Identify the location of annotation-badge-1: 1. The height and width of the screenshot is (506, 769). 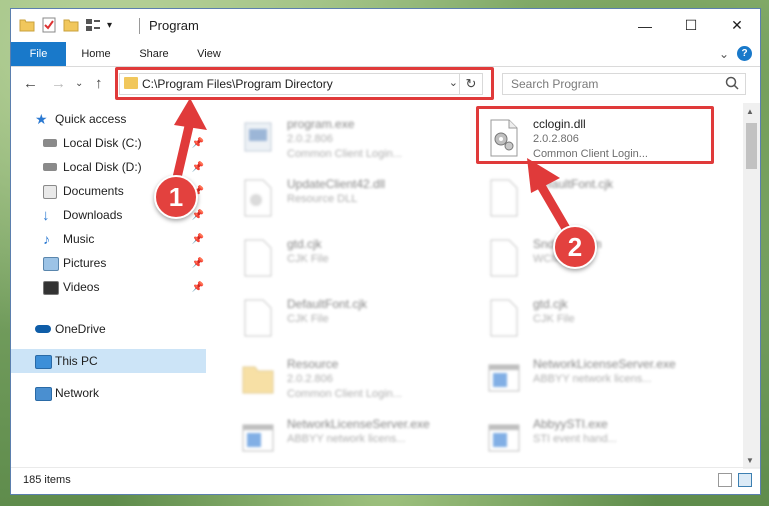
(176, 197).